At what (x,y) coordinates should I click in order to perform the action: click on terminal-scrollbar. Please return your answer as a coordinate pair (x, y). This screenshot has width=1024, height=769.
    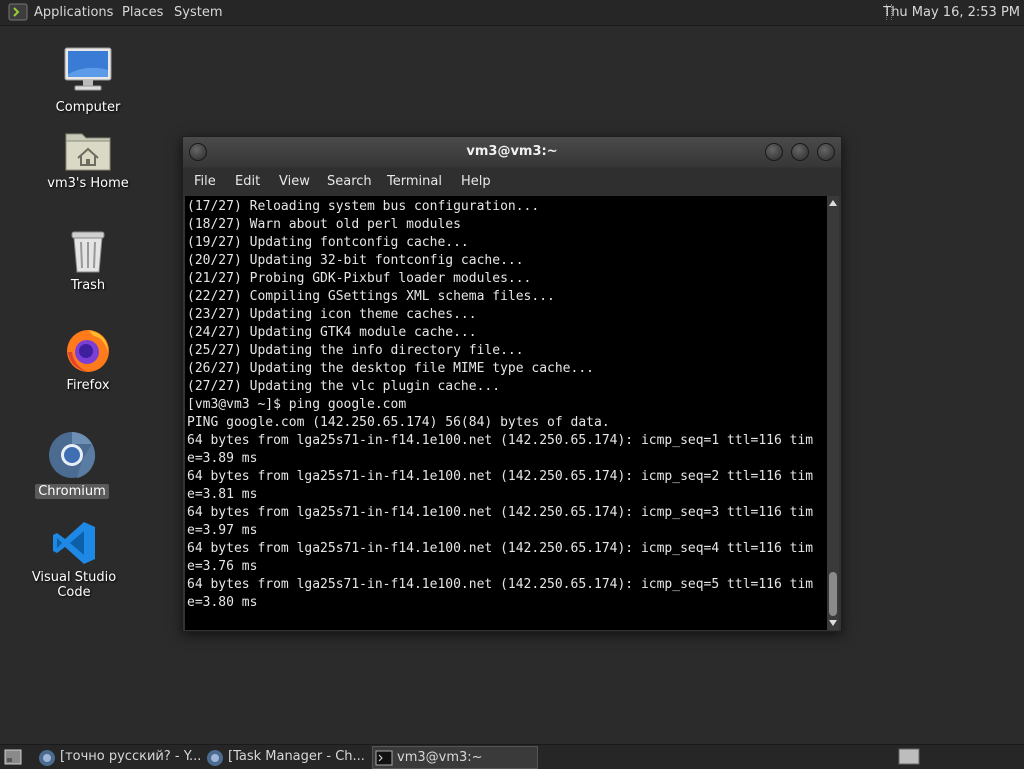
    Looking at the image, I should click on (833, 413).